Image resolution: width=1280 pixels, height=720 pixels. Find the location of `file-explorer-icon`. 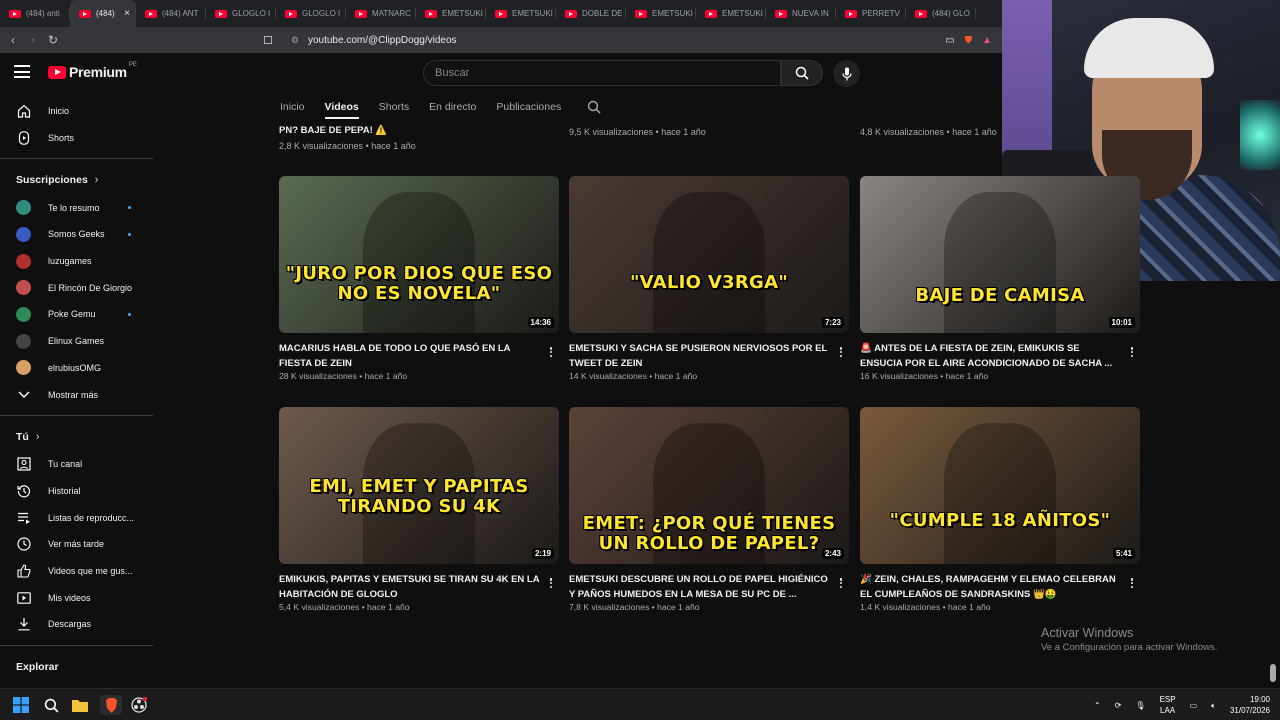

file-explorer-icon is located at coordinates (80, 705).